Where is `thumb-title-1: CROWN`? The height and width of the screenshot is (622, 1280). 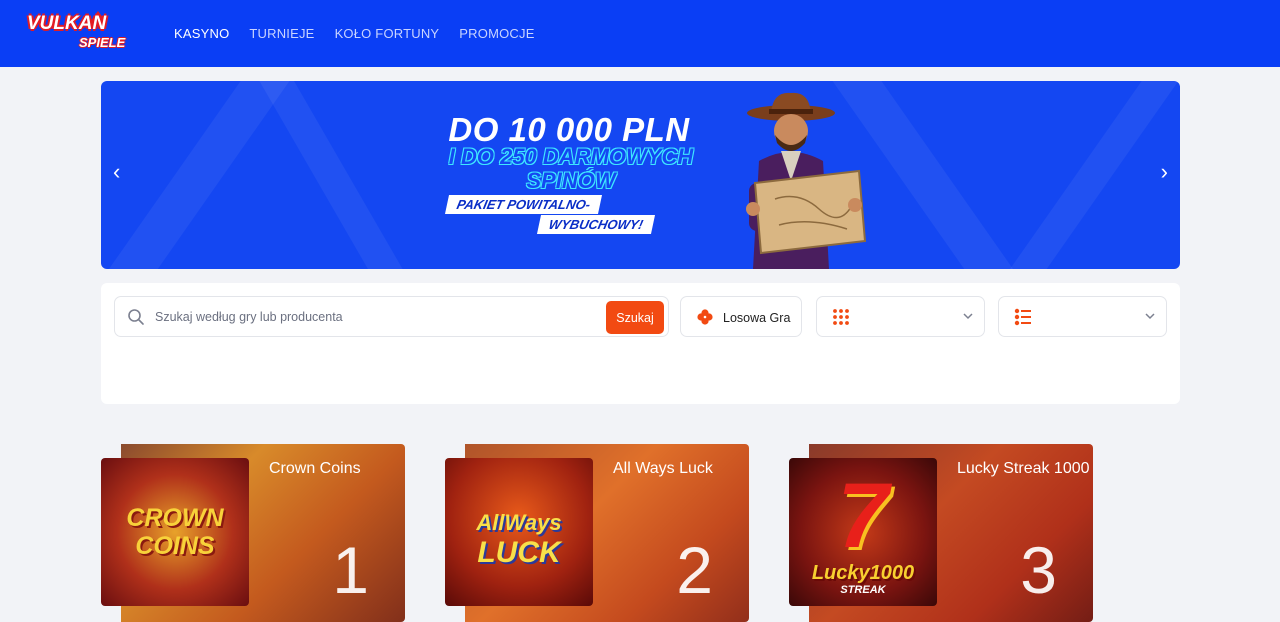
thumb-title-1: CROWN is located at coordinates (175, 518).